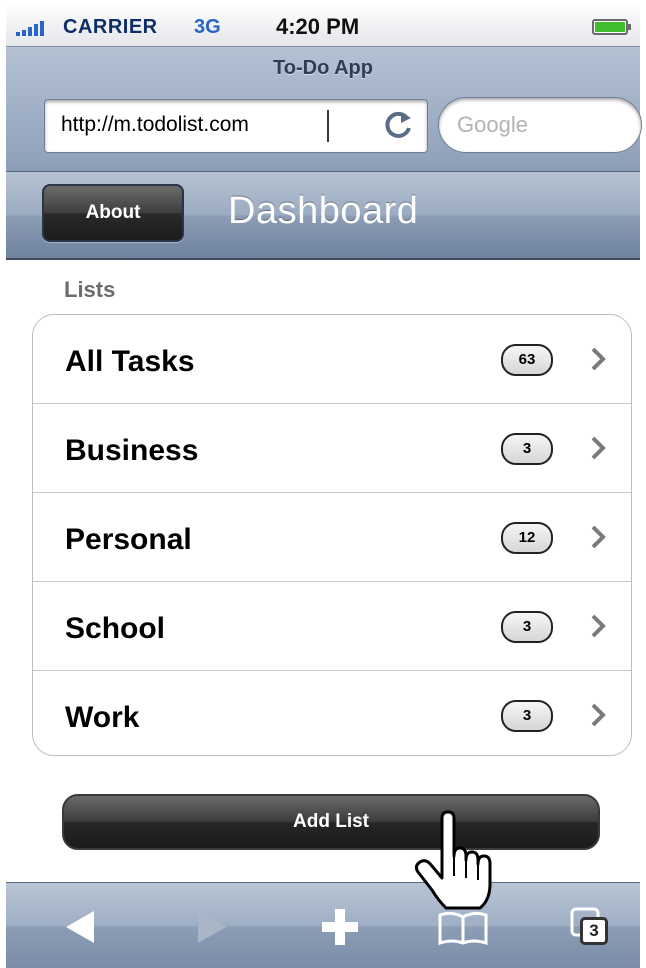  I want to click on list-item-all-tasks: All Tasks 63, so click(332, 359).